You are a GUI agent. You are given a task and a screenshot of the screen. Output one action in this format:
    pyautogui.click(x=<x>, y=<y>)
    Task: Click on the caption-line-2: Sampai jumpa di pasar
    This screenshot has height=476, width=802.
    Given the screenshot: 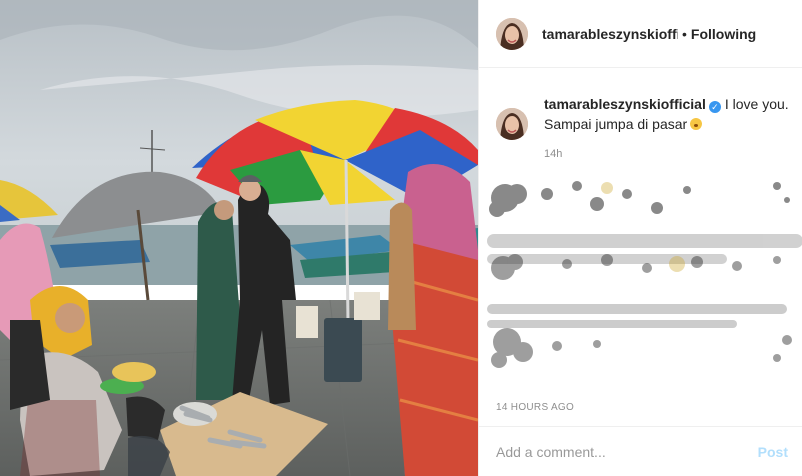 What is the action you would take?
    pyautogui.click(x=616, y=124)
    